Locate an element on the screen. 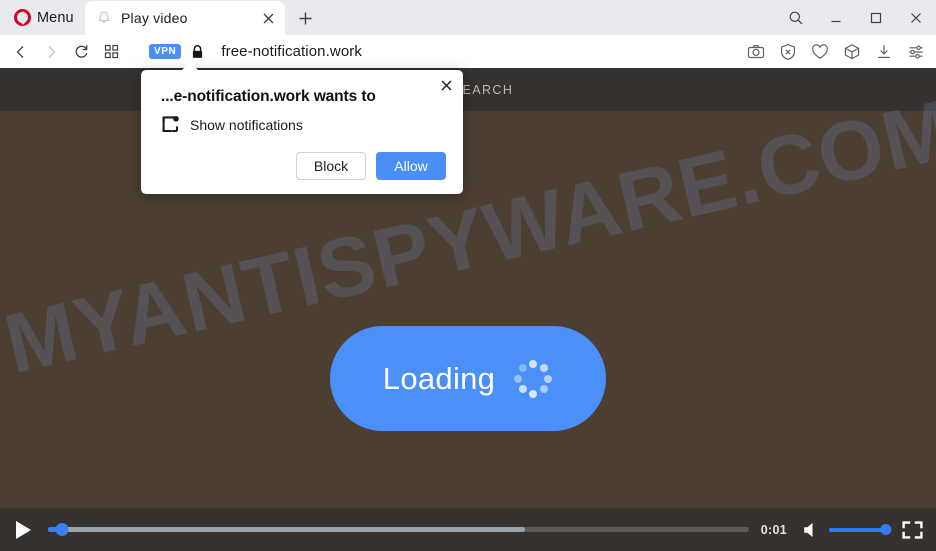  opera-menu-label: Menu is located at coordinates (55, 17).